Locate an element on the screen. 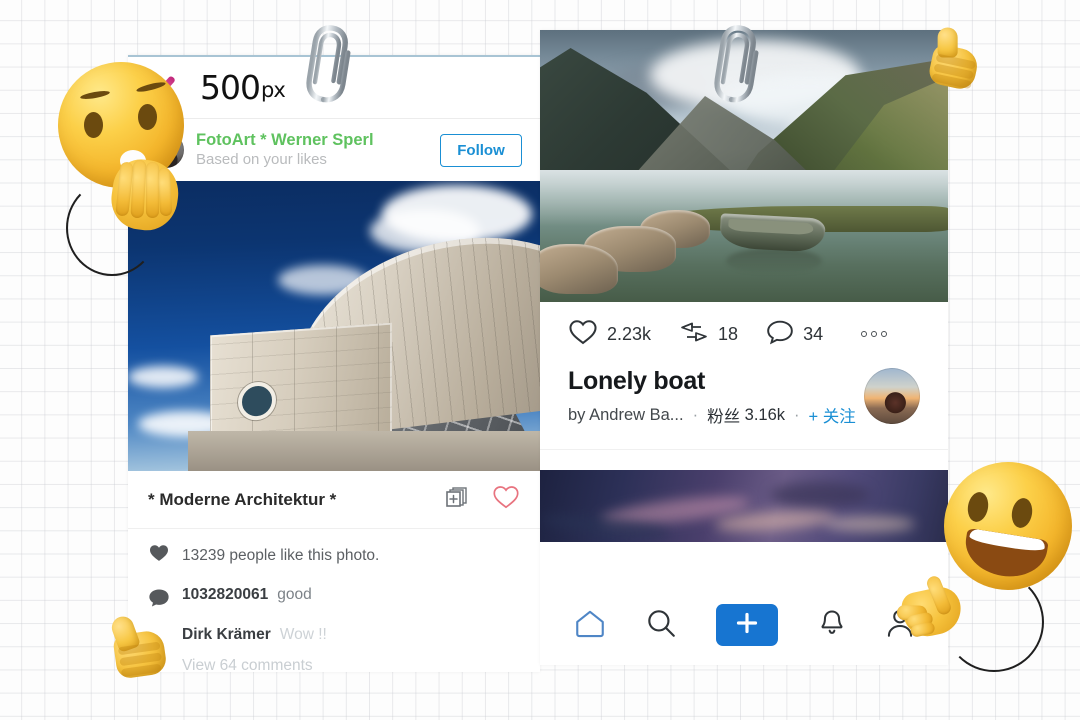 This screenshot has height=720, width=1080. boat-reflection is located at coordinates (774, 261).